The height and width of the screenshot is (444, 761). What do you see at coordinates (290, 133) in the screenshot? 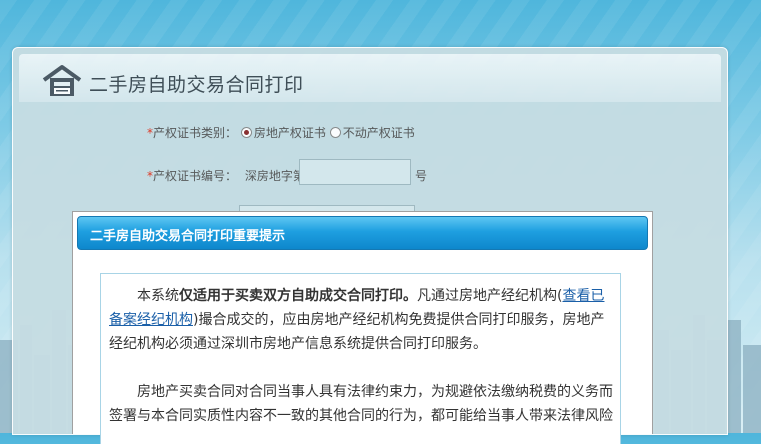
I see `radio-label: 房地产权证书` at bounding box center [290, 133].